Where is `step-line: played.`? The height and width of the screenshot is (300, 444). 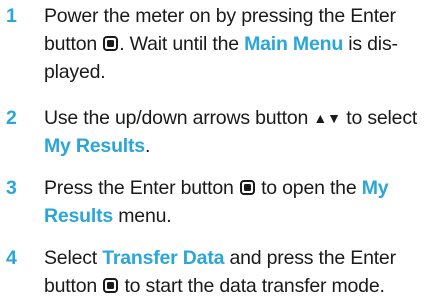
step-line: played. is located at coordinates (75, 72).